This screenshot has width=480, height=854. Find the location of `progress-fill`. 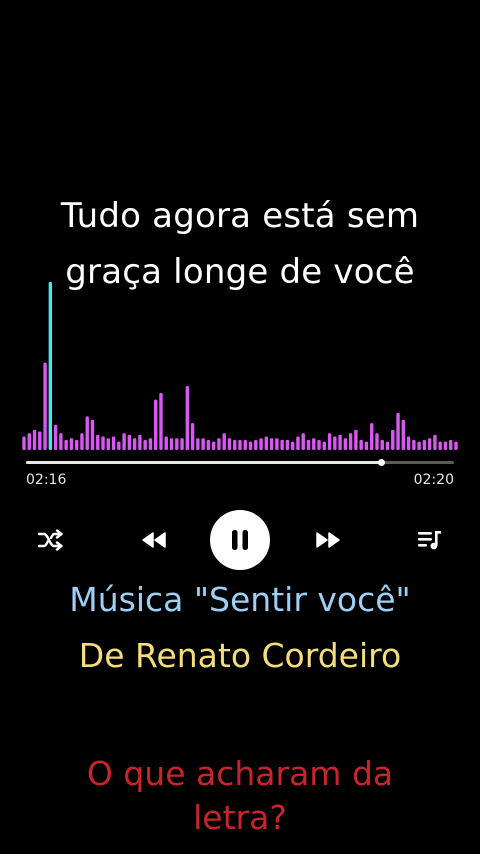

progress-fill is located at coordinates (204, 462).